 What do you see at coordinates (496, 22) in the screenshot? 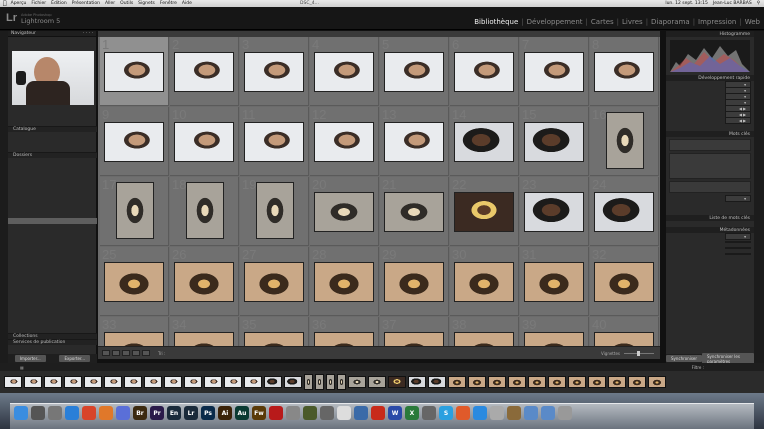
I see `module-library: Bibliothèque` at bounding box center [496, 22].